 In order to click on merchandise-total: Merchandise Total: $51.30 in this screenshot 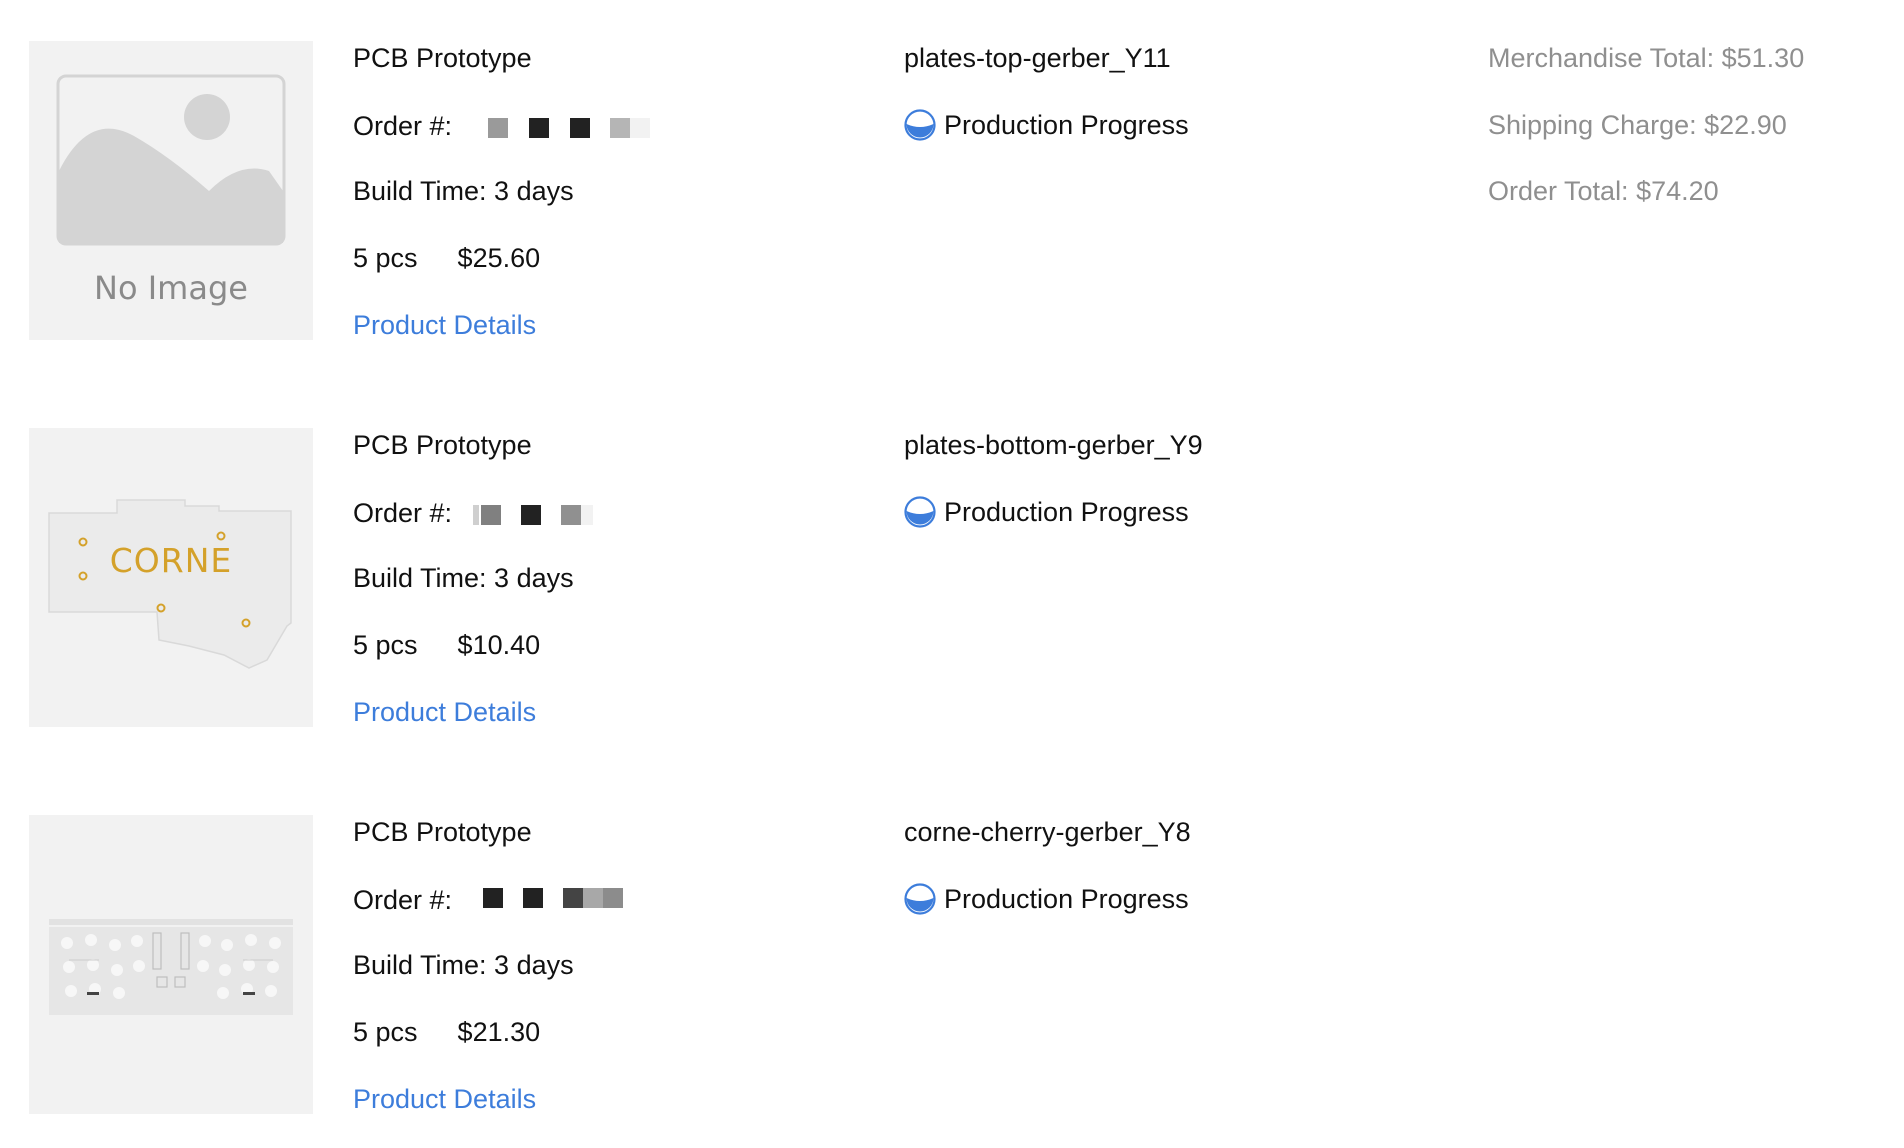, I will do `click(1646, 58)`.